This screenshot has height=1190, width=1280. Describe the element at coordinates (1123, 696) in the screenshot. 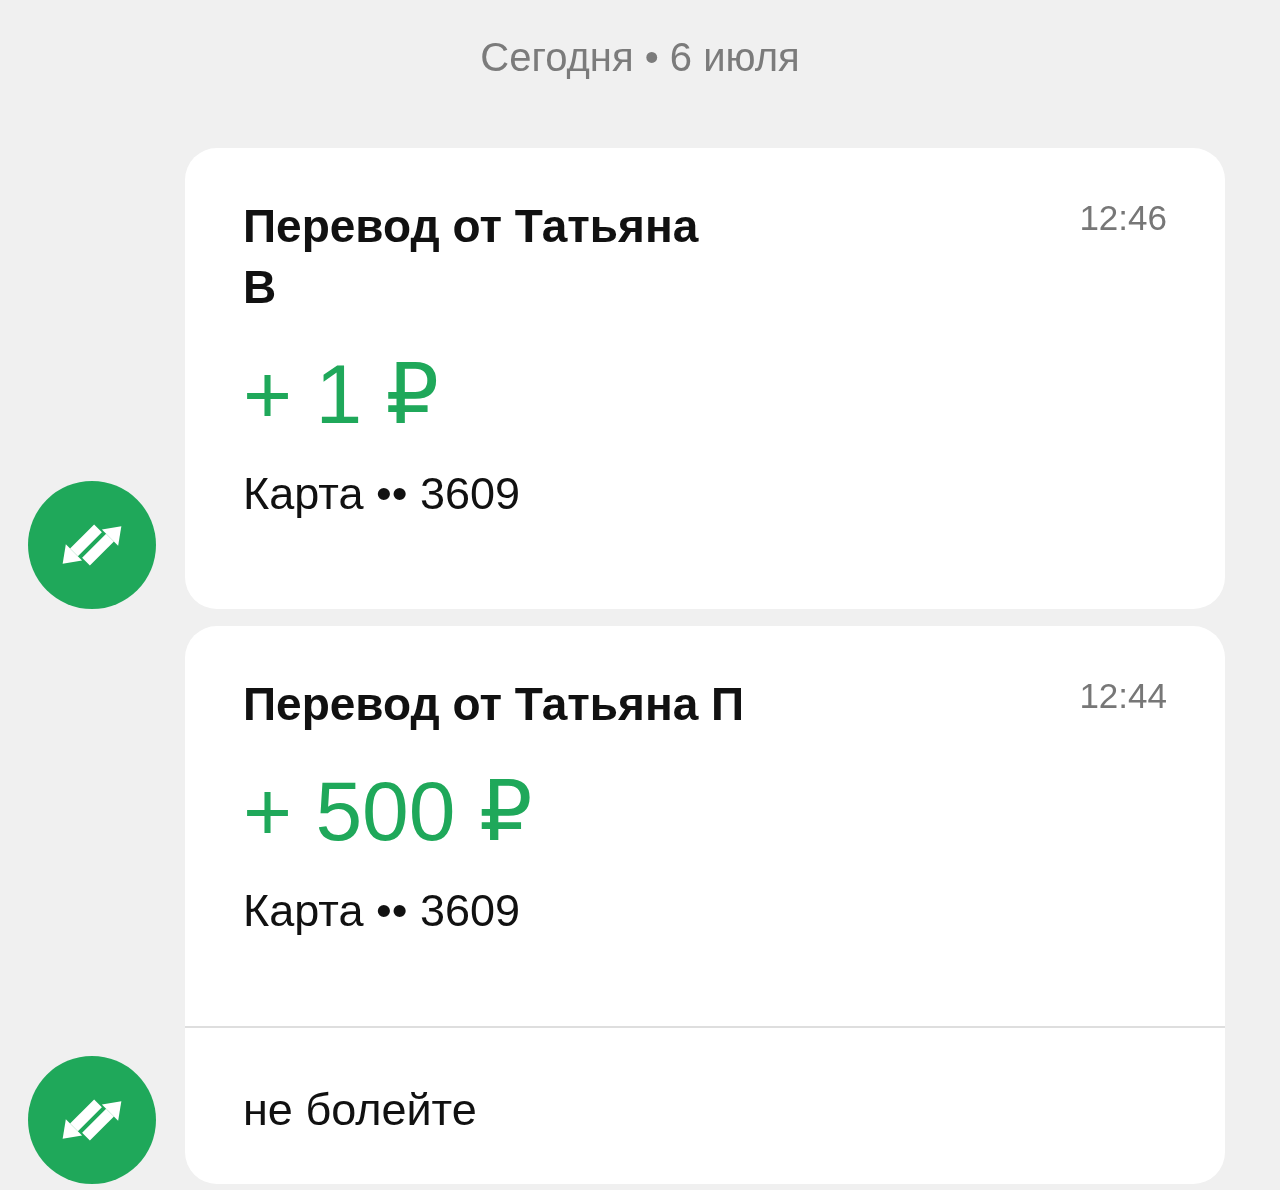

I see `transfer-time: 12:44` at that location.